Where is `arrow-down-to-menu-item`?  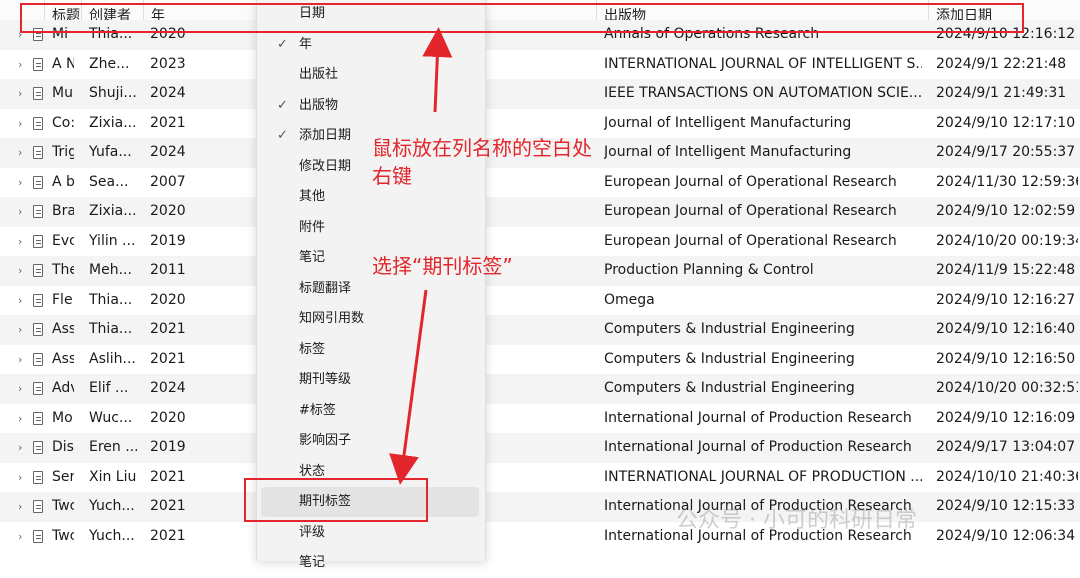
arrow-down-to-menu-item is located at coordinates (408, 387).